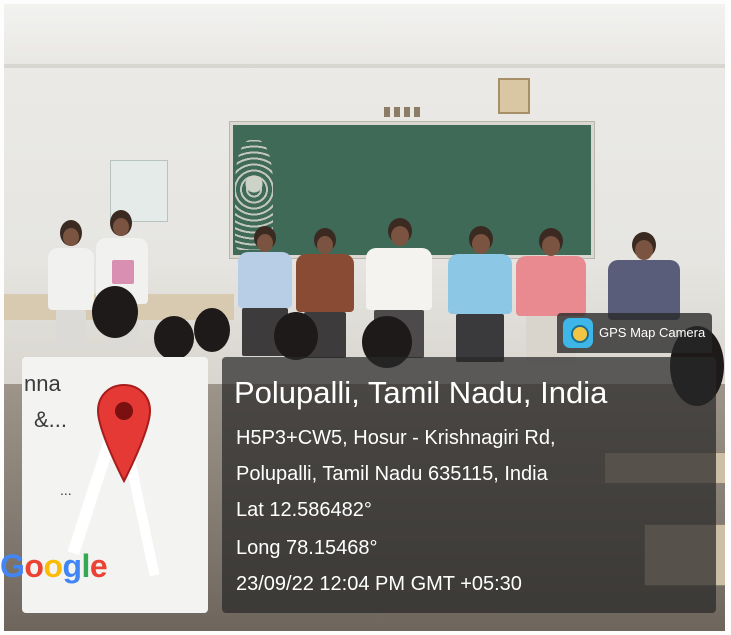 This screenshot has height=635, width=731. I want to click on map-label: nna, so click(42, 383).